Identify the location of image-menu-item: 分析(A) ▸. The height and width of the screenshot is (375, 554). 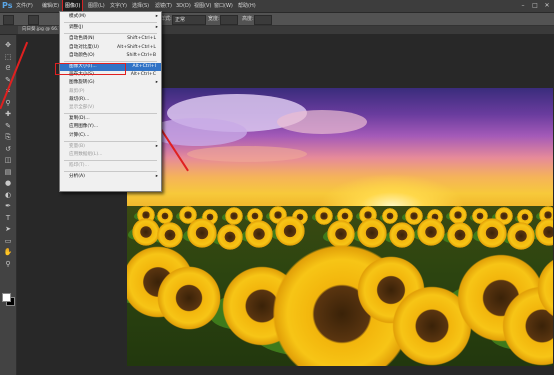
(110, 177).